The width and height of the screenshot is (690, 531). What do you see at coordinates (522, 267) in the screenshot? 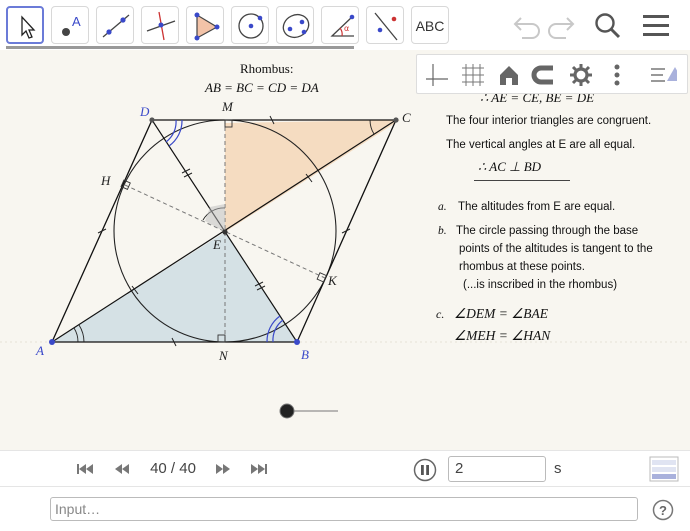
I see `note-b-text3: rhombus at these points.` at bounding box center [522, 267].